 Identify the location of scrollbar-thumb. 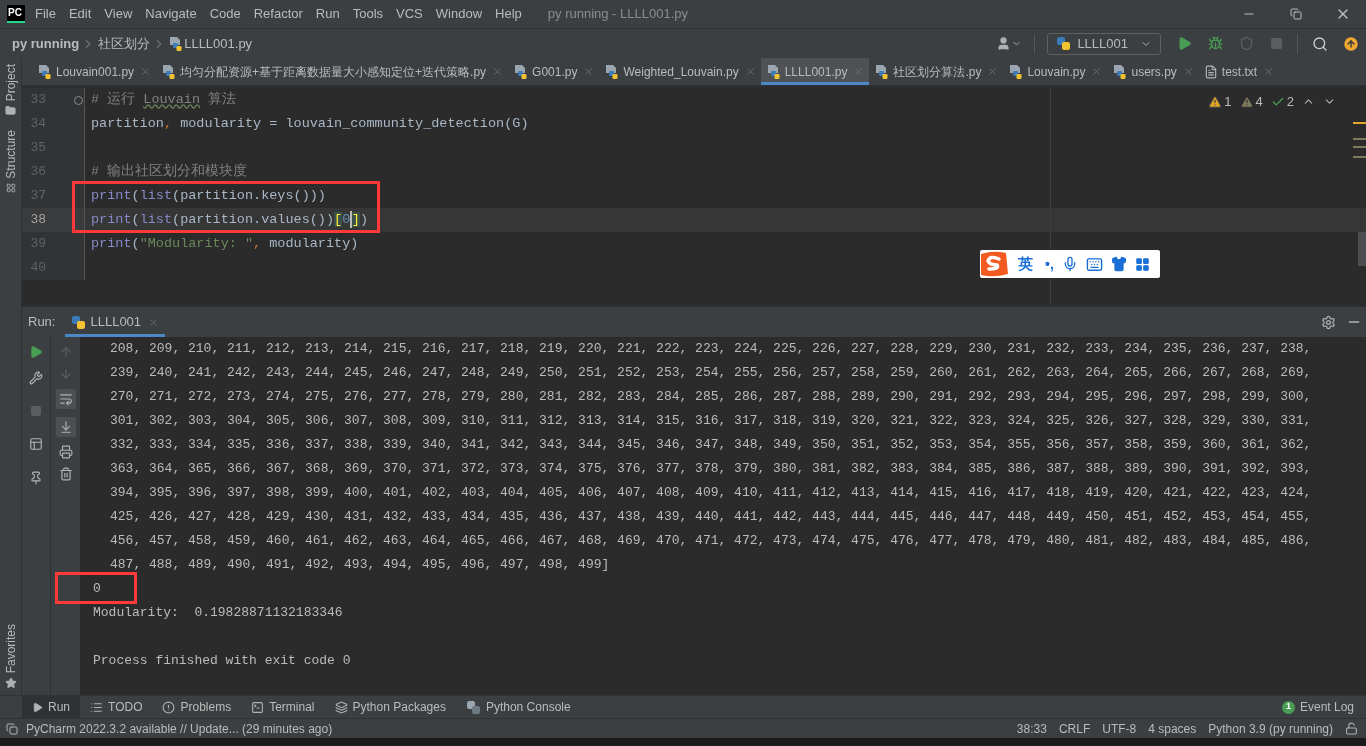
(1362, 249).